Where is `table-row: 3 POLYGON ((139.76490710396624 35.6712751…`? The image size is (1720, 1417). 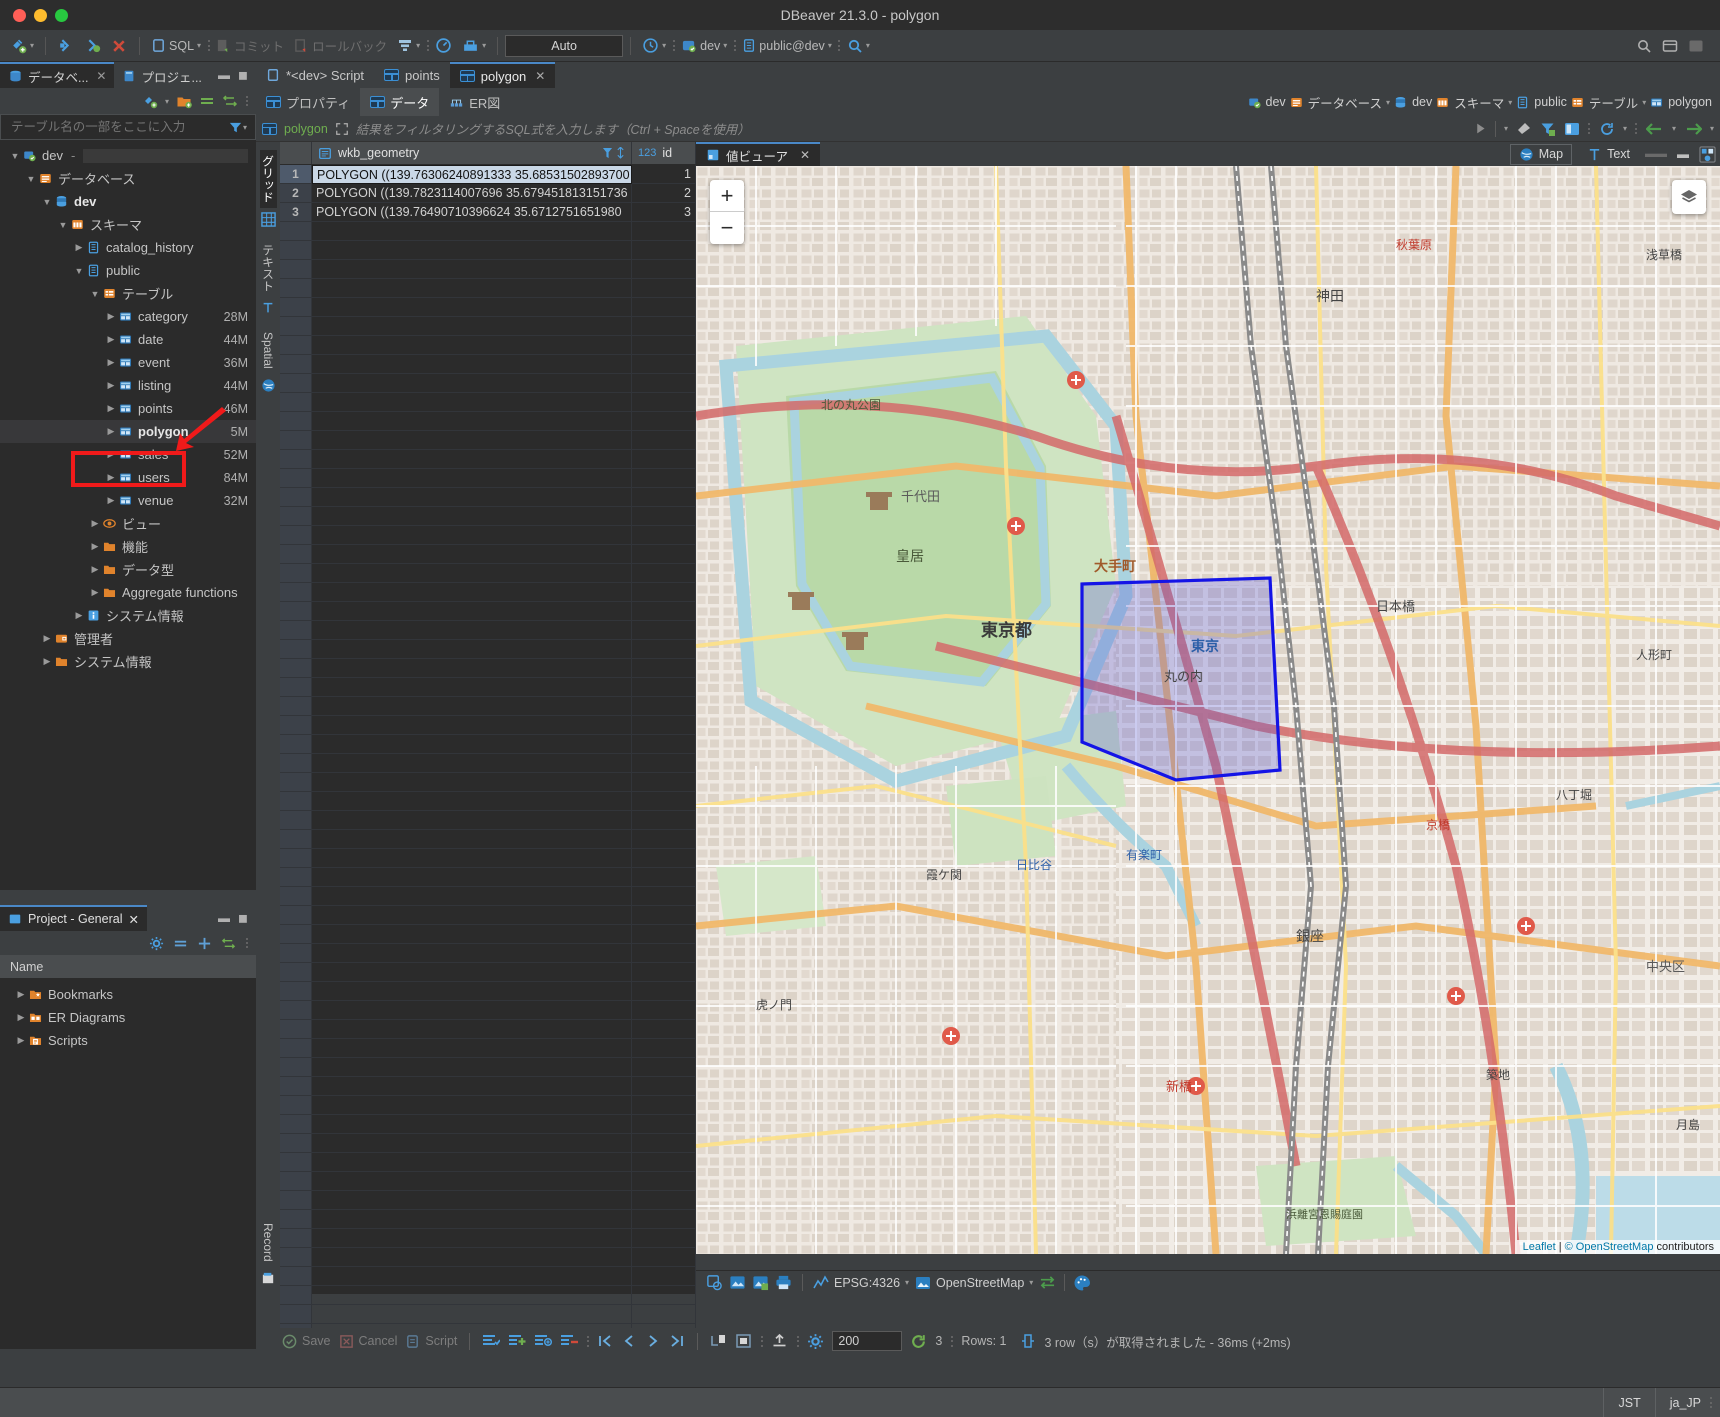
table-row: 3 POLYGON ((139.76490710396624 35.6712751… is located at coordinates (488, 212).